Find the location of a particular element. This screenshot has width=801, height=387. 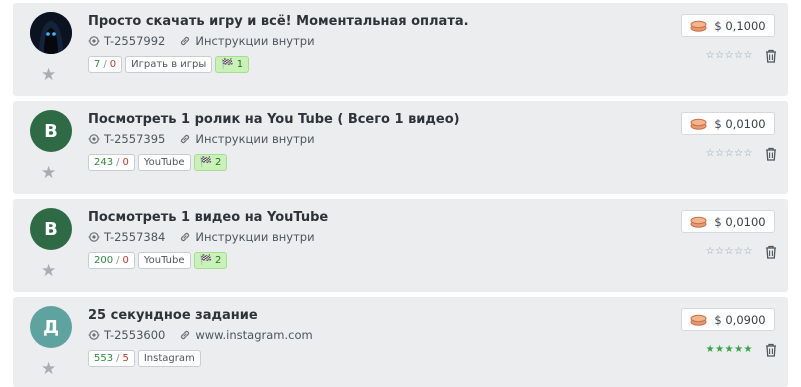

flag-counter: 🏁 1 is located at coordinates (232, 64).